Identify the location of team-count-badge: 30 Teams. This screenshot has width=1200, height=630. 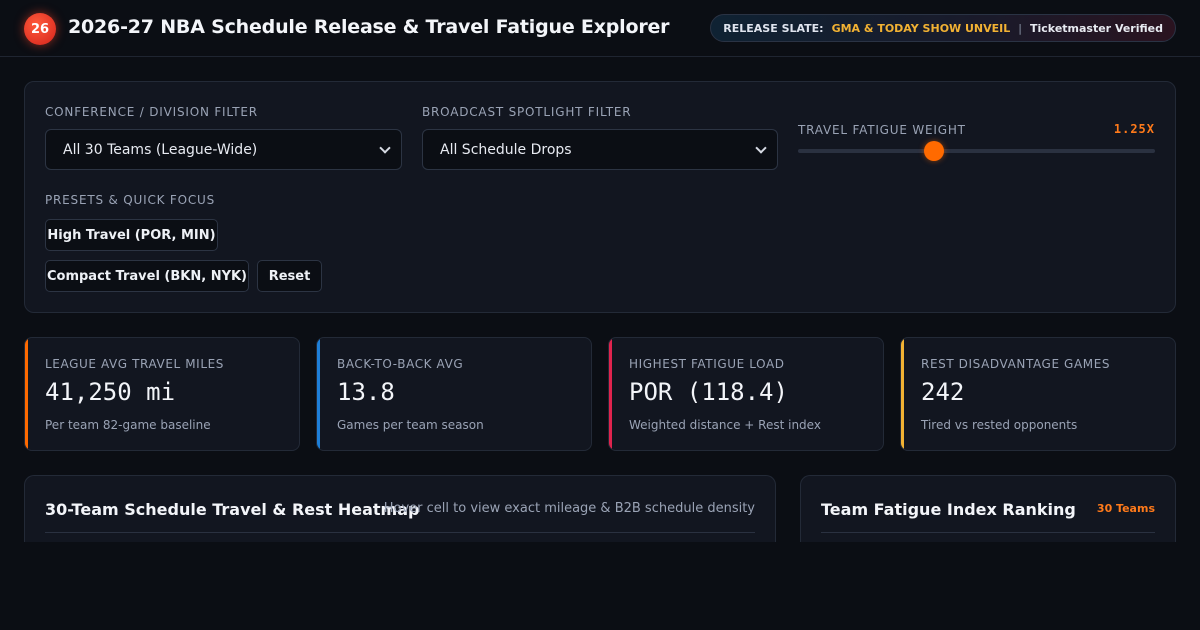
(1125, 508).